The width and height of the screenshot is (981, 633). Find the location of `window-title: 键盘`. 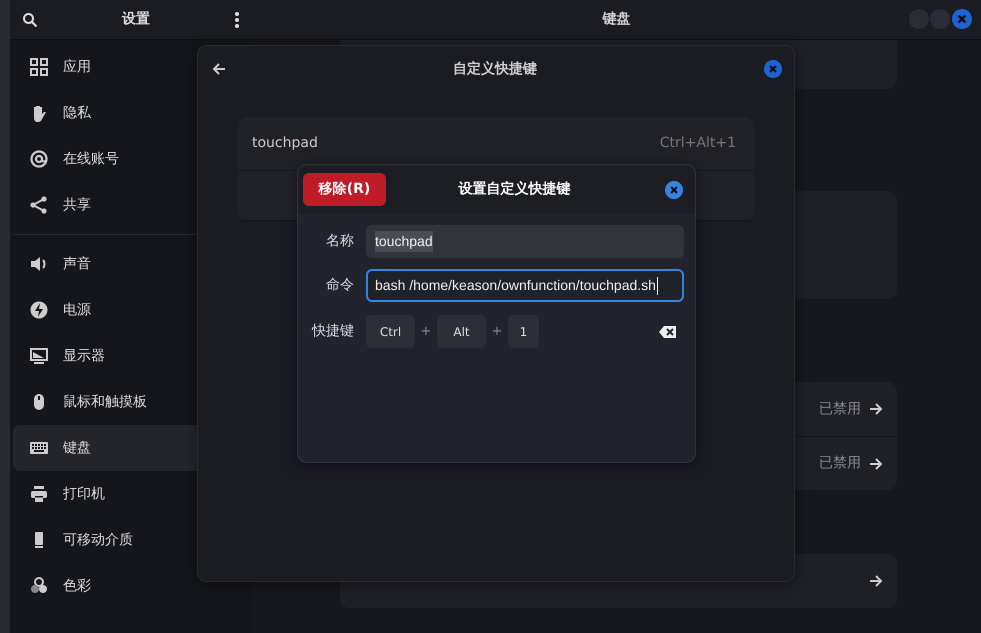

window-title: 键盘 is located at coordinates (616, 19).